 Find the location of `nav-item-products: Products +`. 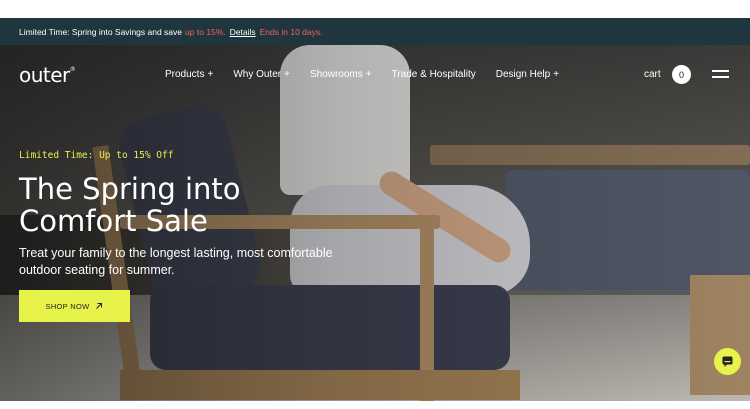

nav-item-products: Products + is located at coordinates (189, 74).